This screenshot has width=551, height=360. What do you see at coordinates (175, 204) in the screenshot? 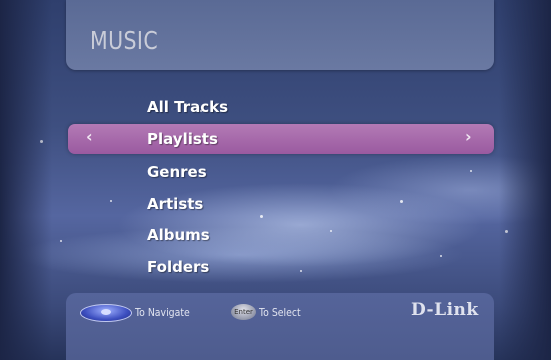
I see `menu-item-artists: Artists` at bounding box center [175, 204].